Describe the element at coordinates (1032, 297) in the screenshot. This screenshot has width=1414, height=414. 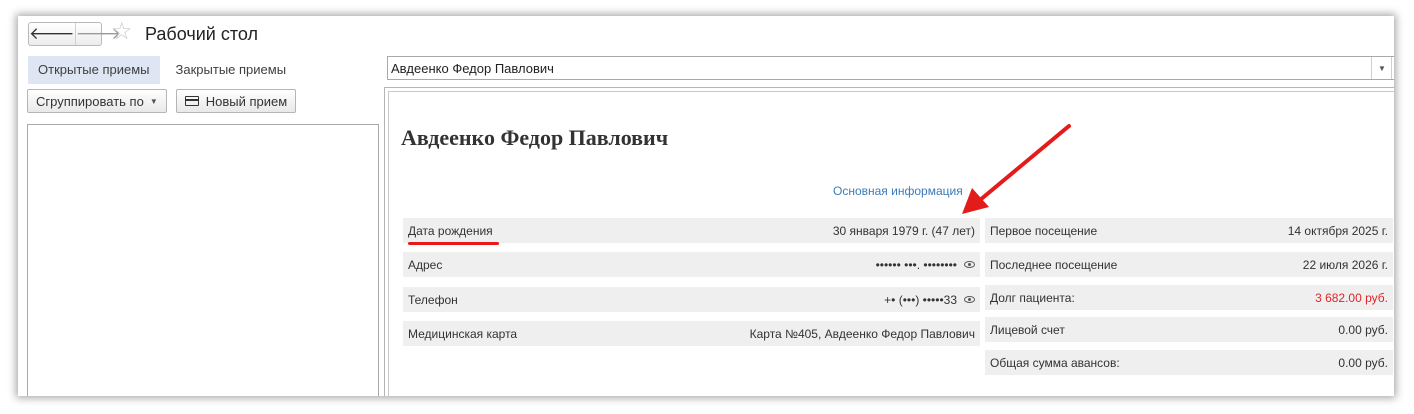
I see `field-label: Долг пациента:` at that location.